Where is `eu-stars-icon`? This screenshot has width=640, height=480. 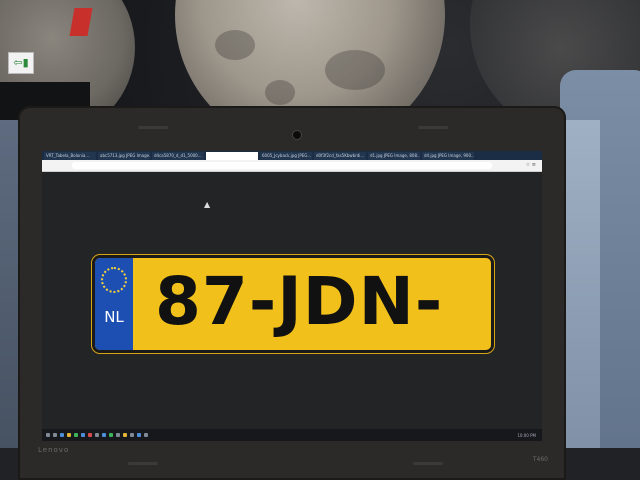
eu-stars-icon is located at coordinates (114, 280).